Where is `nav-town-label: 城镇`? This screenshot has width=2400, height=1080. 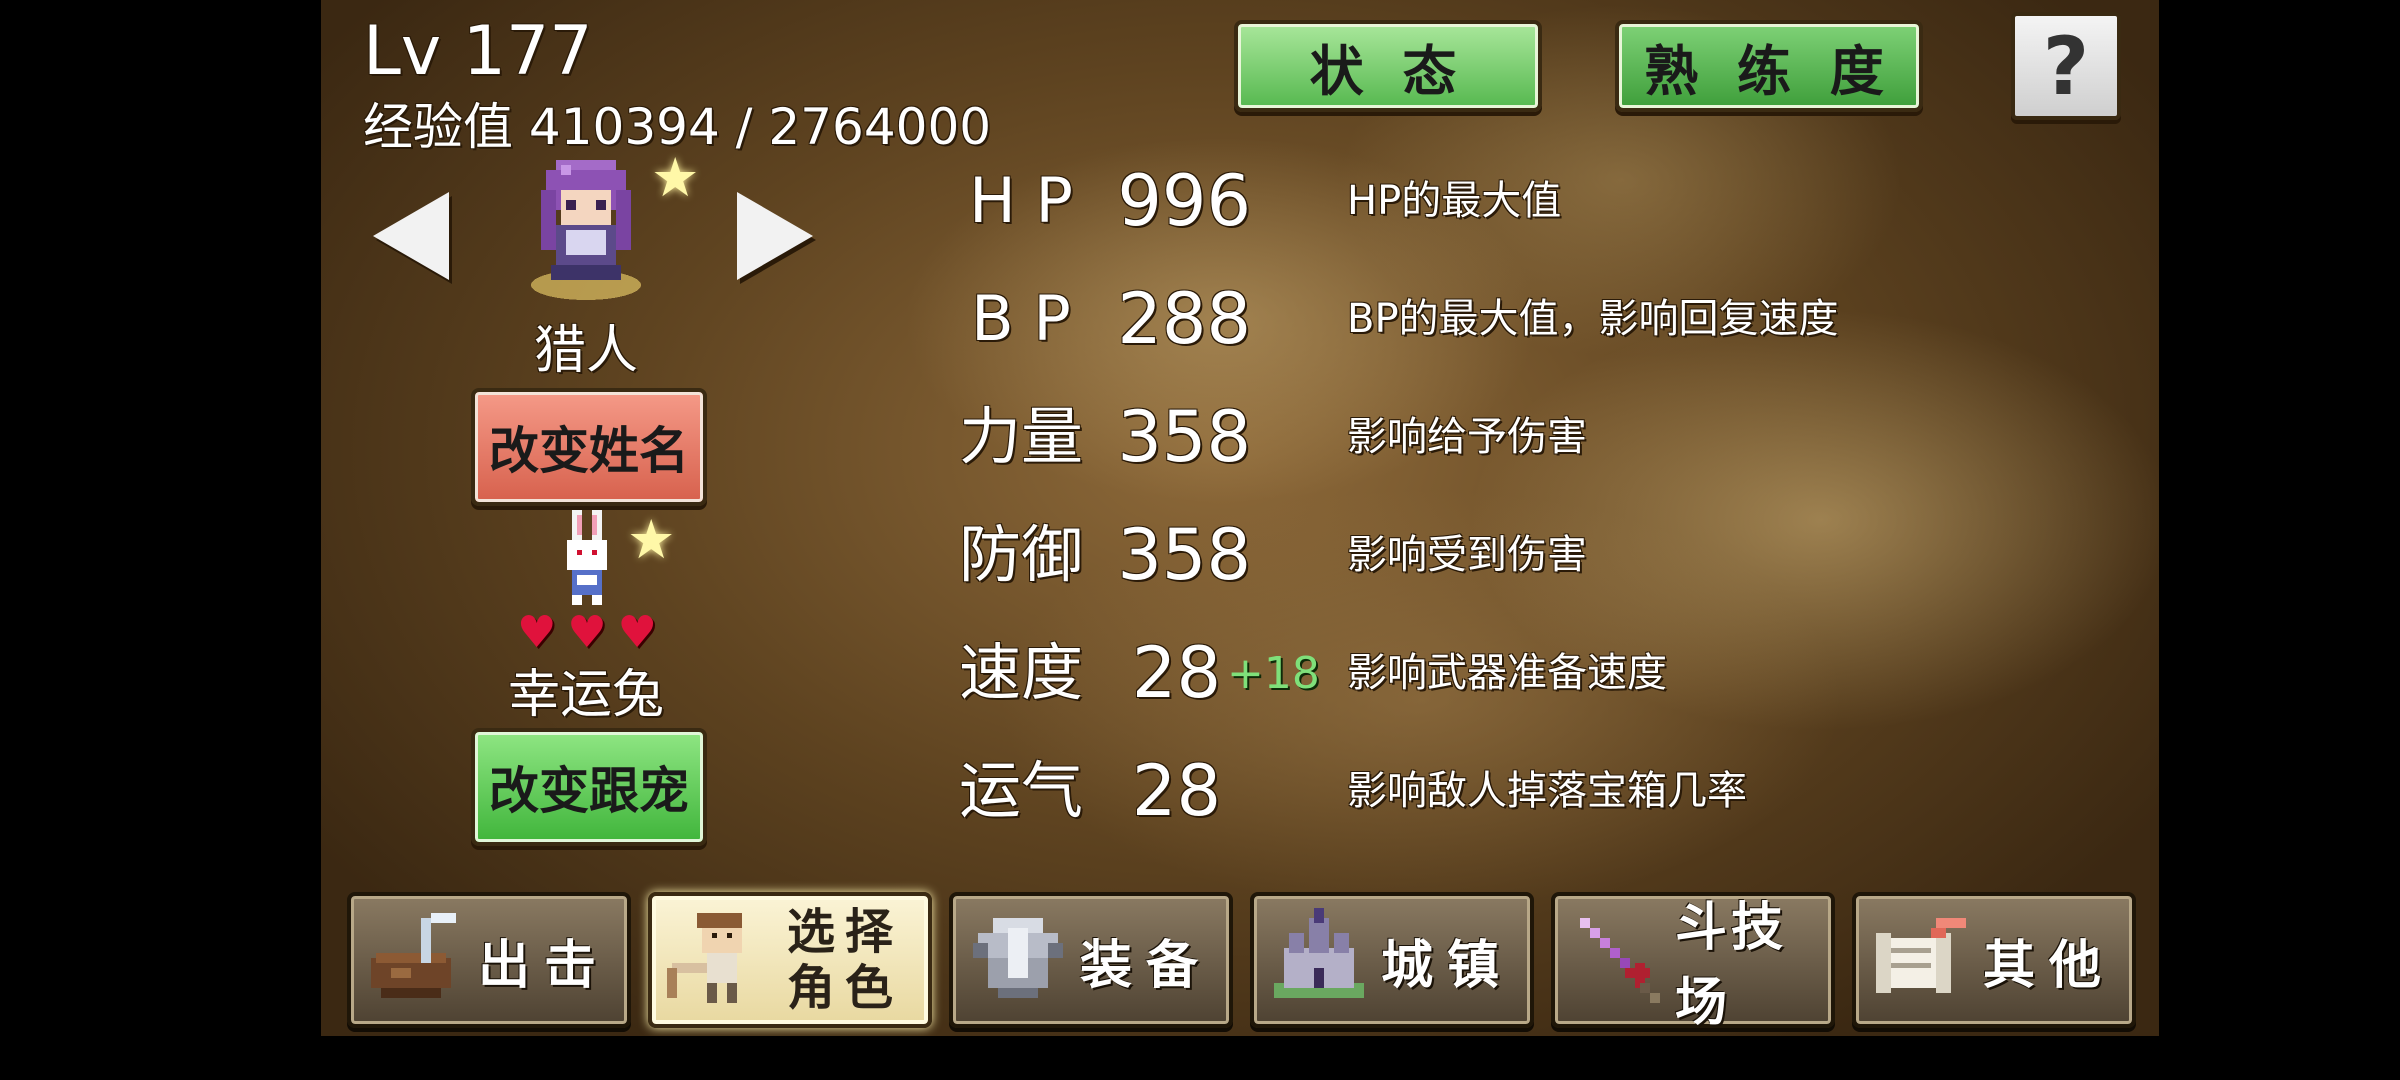 nav-town-label: 城镇 is located at coordinates (1446, 965).